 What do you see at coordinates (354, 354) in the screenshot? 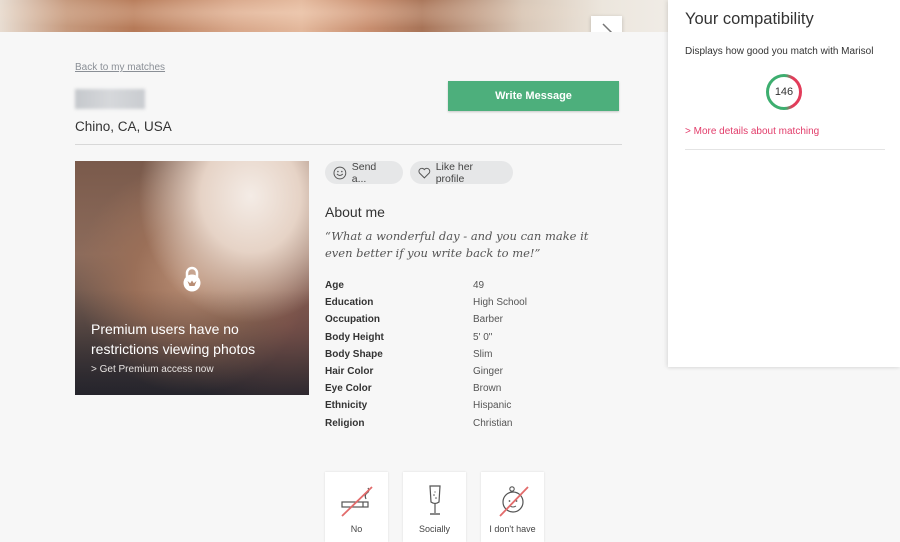
I see `attribute-label: Body Shape` at bounding box center [354, 354].